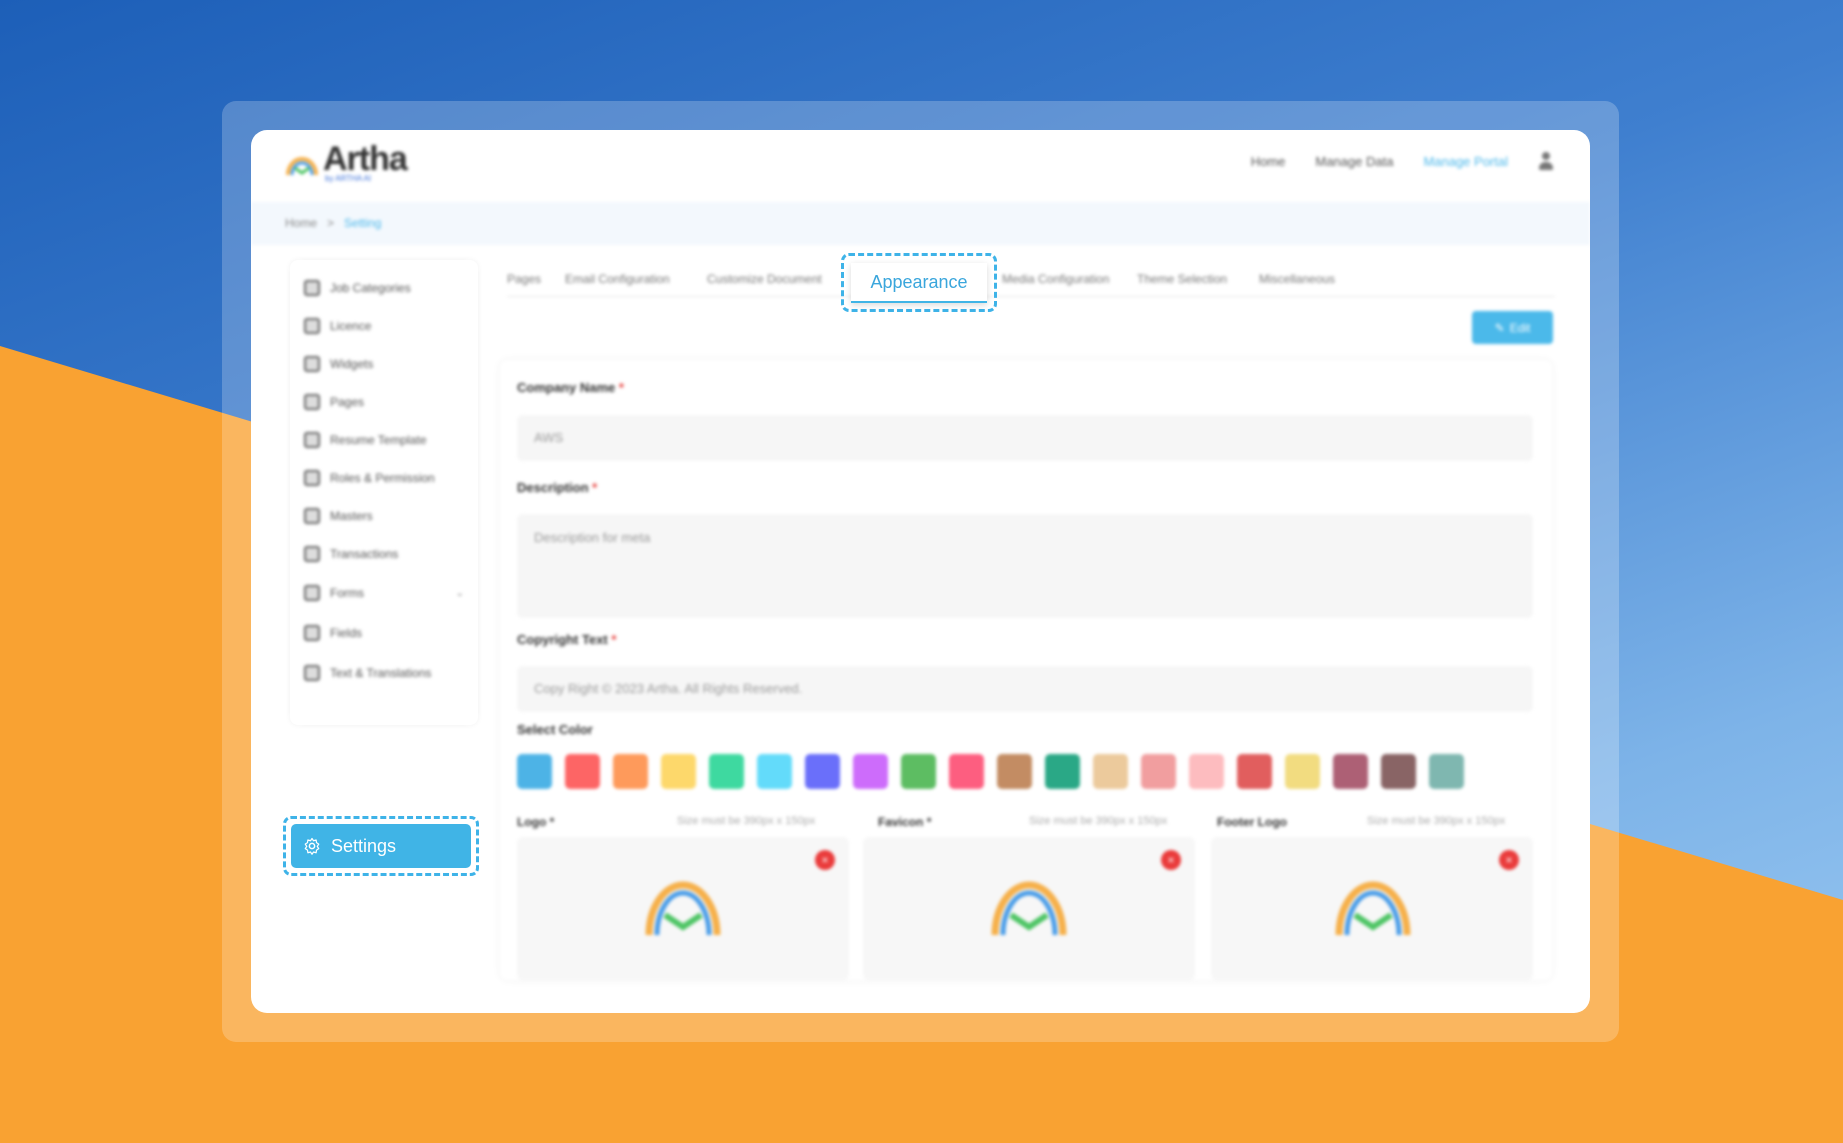 Image resolution: width=1843 pixels, height=1143 pixels. What do you see at coordinates (764, 279) in the screenshot?
I see `tab-customize-document: Customize Document` at bounding box center [764, 279].